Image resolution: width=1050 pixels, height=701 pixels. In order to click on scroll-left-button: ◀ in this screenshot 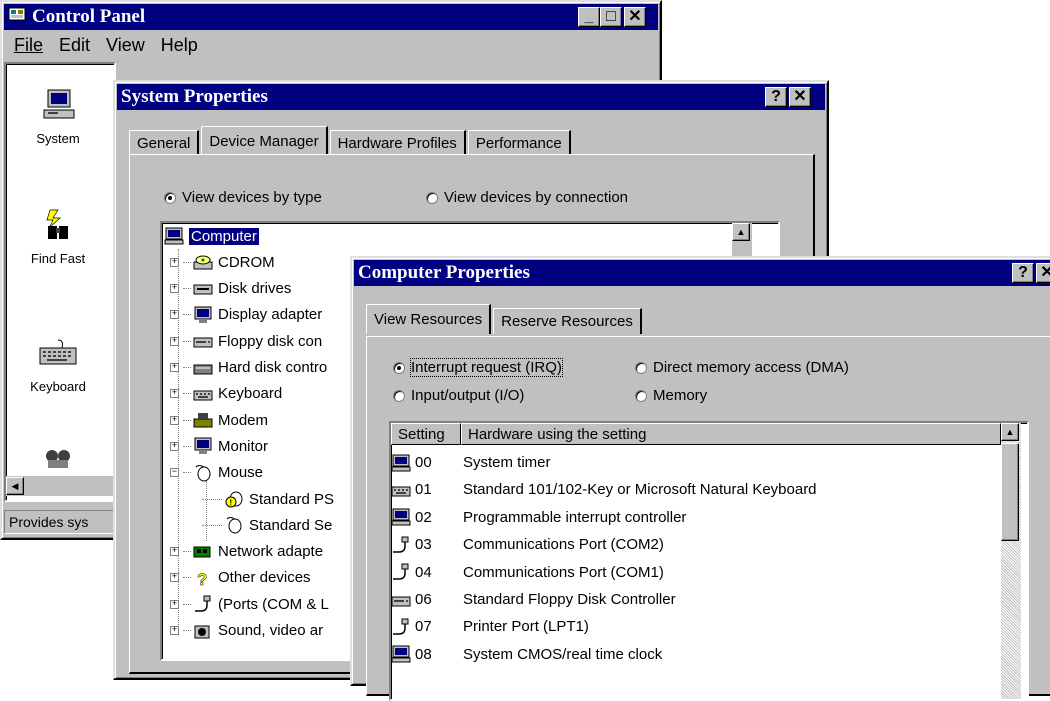, I will do `click(15, 486)`.